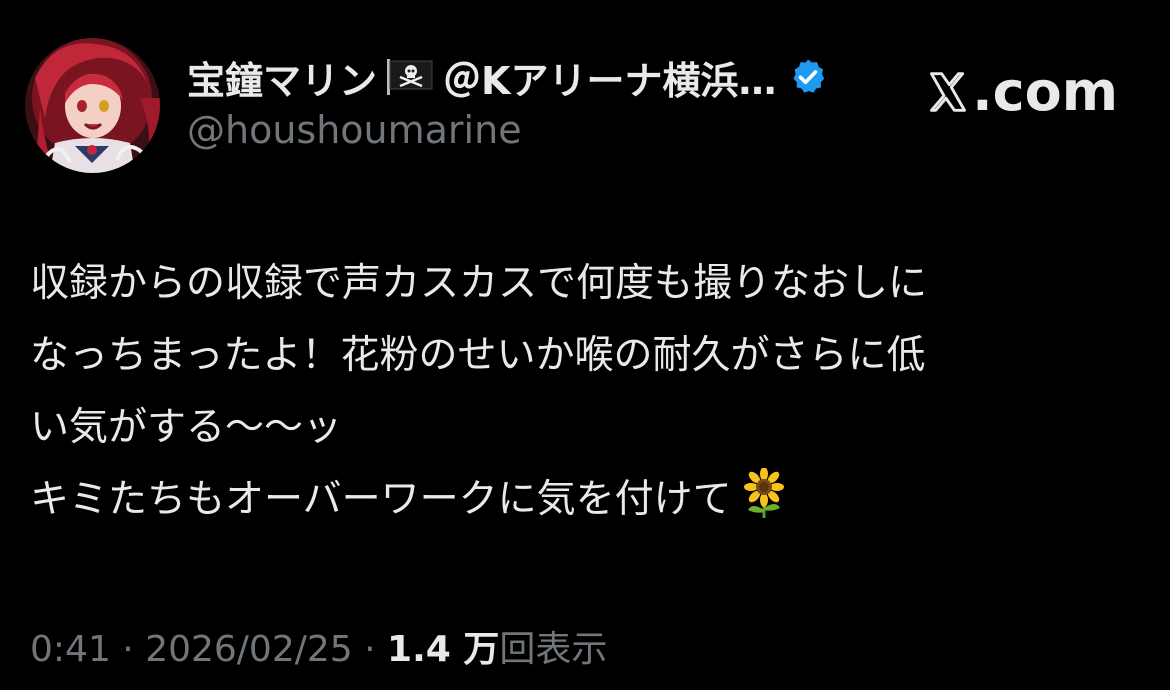 This screenshot has height=690, width=1170. I want to click on avatar, so click(92, 105).